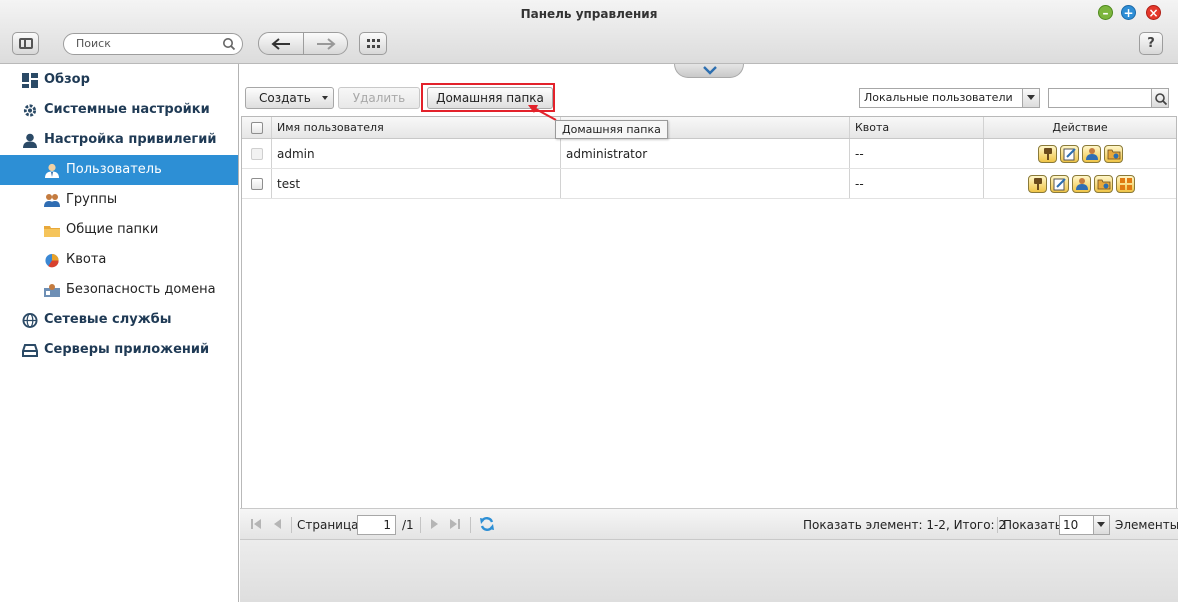 The image size is (1178, 602). What do you see at coordinates (611, 129) in the screenshot?
I see `tooltip: Домашняя папка` at bounding box center [611, 129].